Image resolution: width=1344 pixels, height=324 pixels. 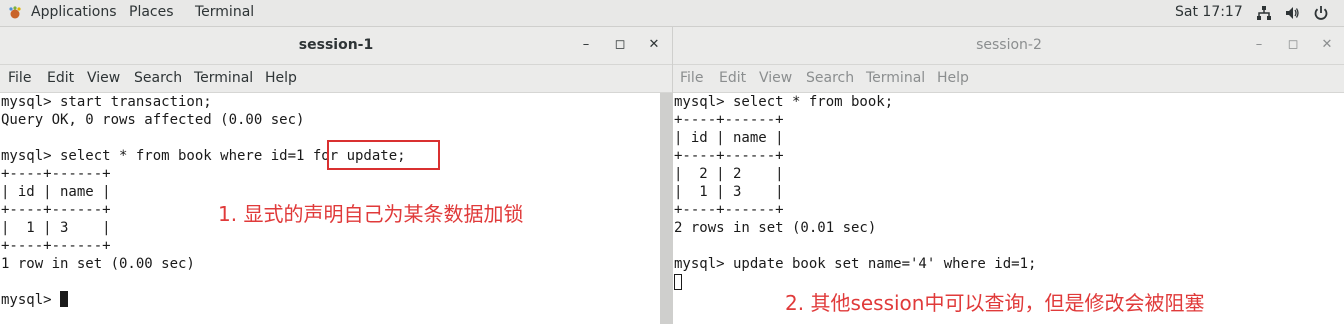 What do you see at coordinates (784, 102) in the screenshot?
I see `terminal-line: mysql> select * from book;` at bounding box center [784, 102].